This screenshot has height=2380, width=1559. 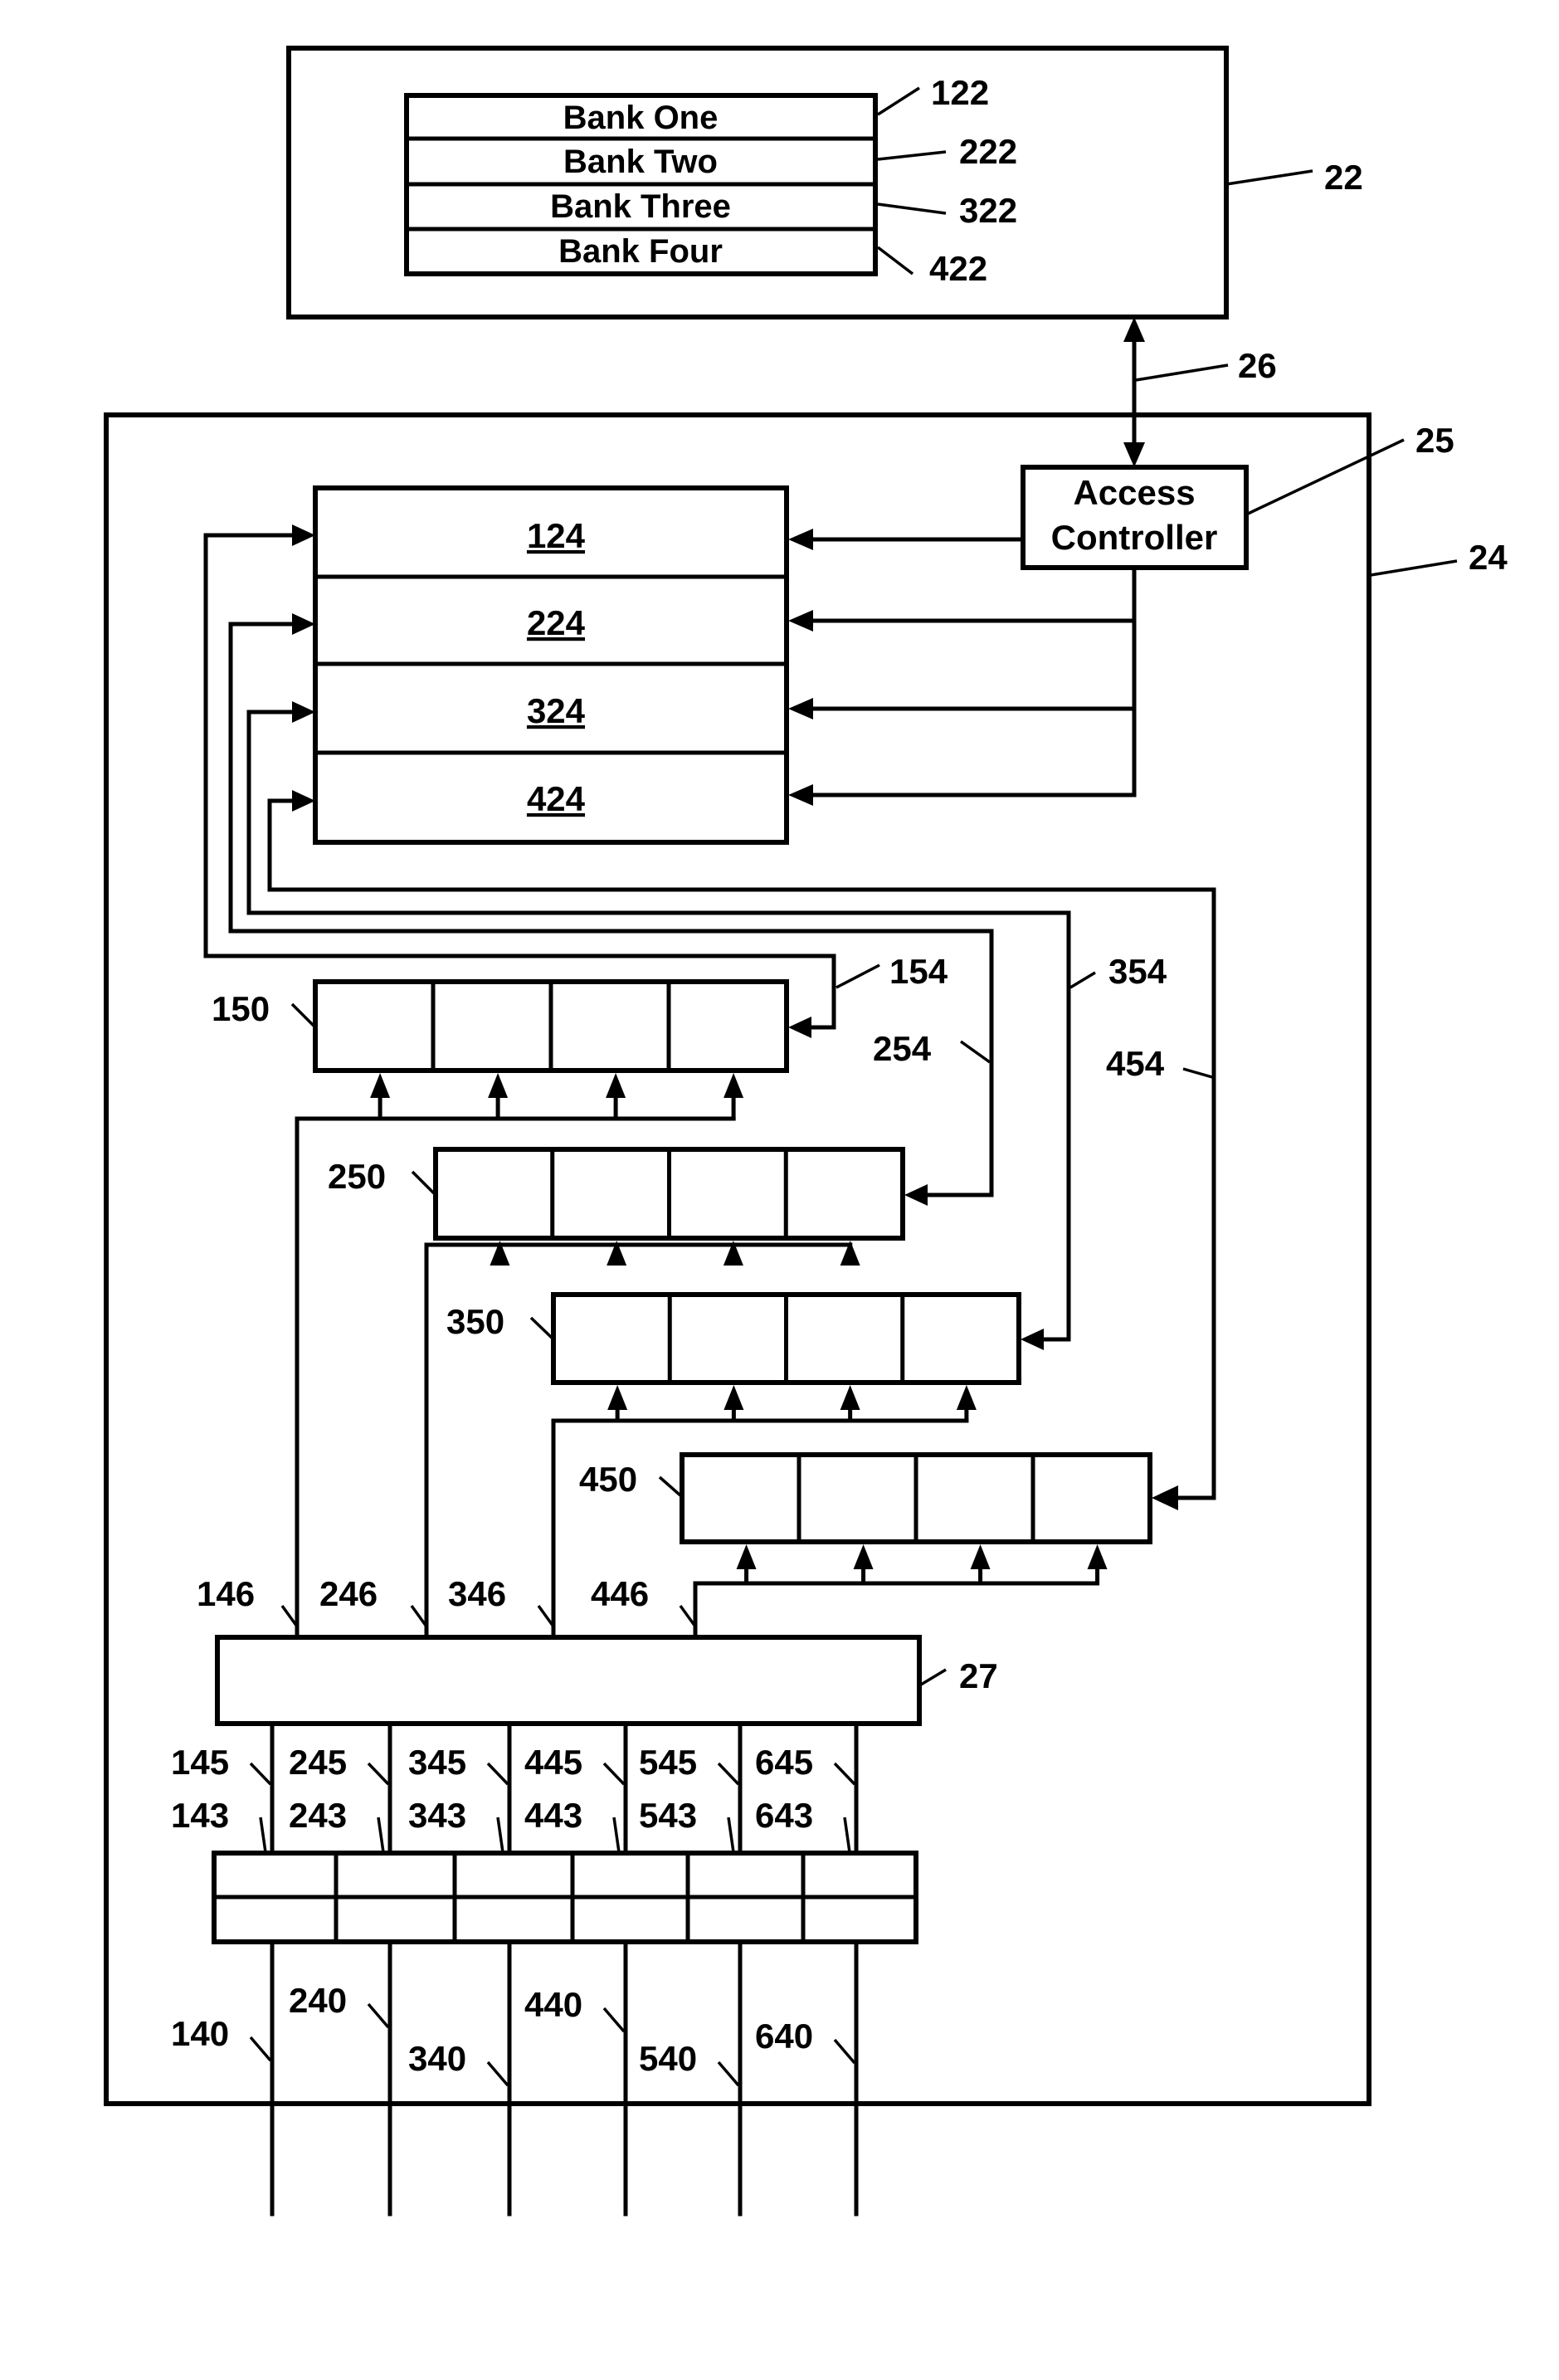 I want to click on switch-27: 27, so click(x=606, y=1680).